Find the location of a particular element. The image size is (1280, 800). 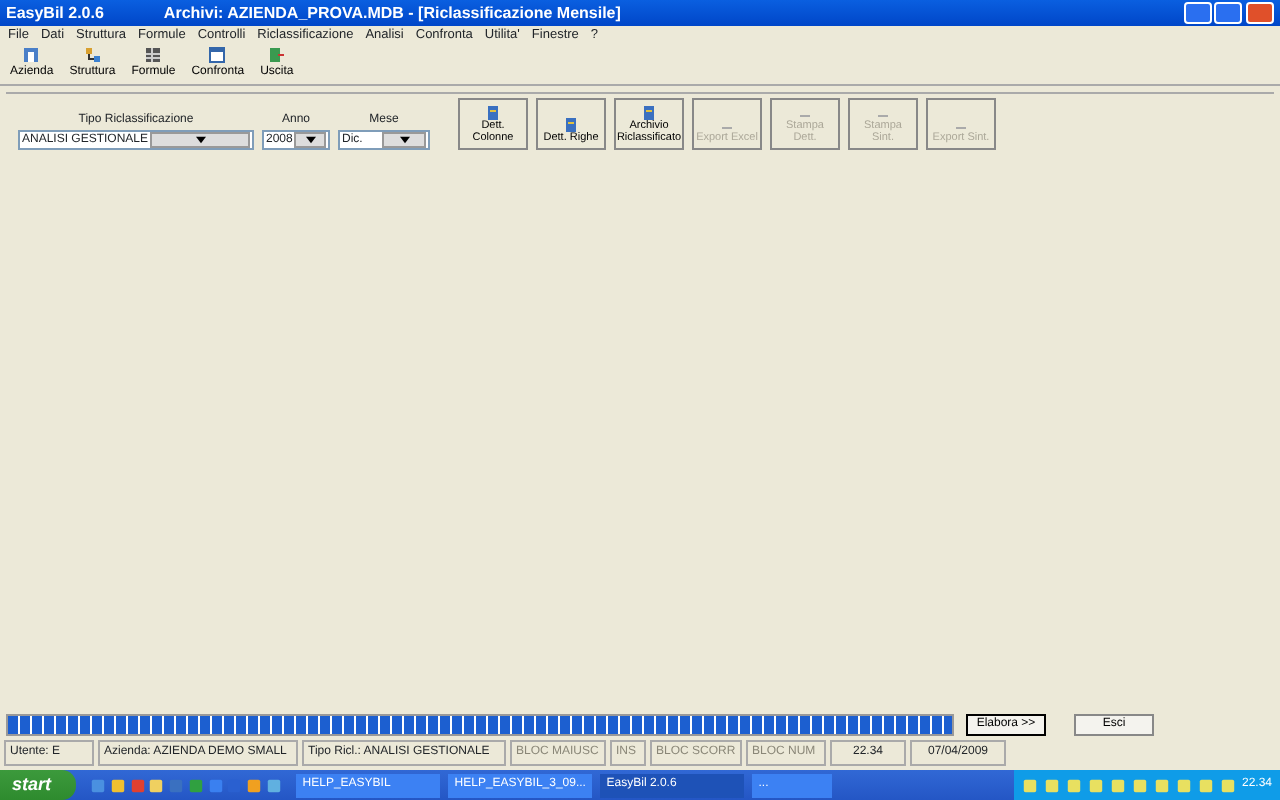

start-button: start is located at coordinates (38, 785).